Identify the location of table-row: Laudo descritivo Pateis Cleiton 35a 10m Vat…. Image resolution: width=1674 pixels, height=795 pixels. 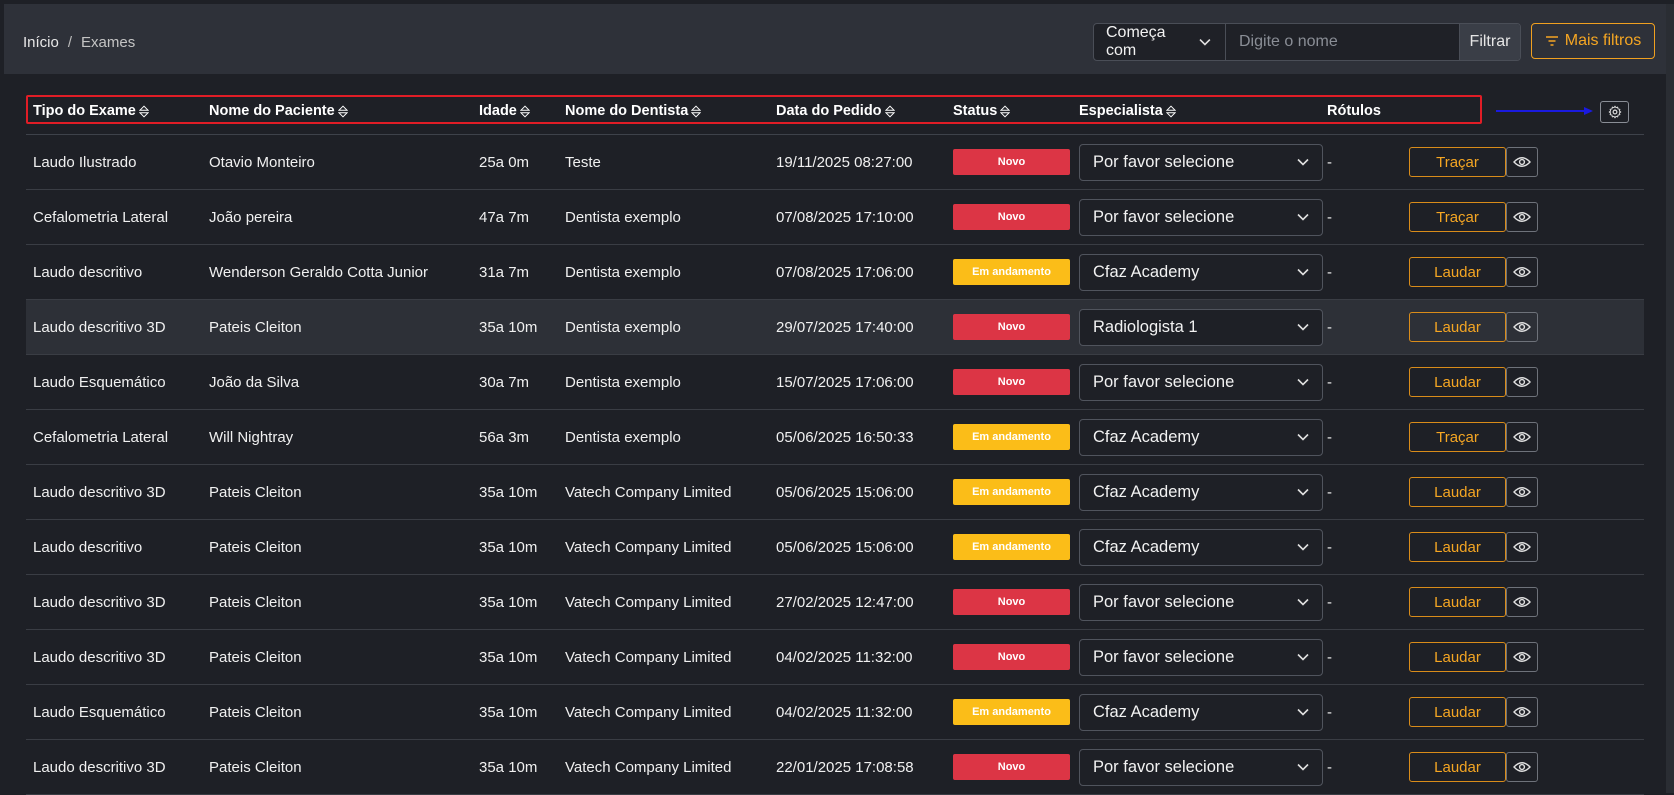
(835, 547).